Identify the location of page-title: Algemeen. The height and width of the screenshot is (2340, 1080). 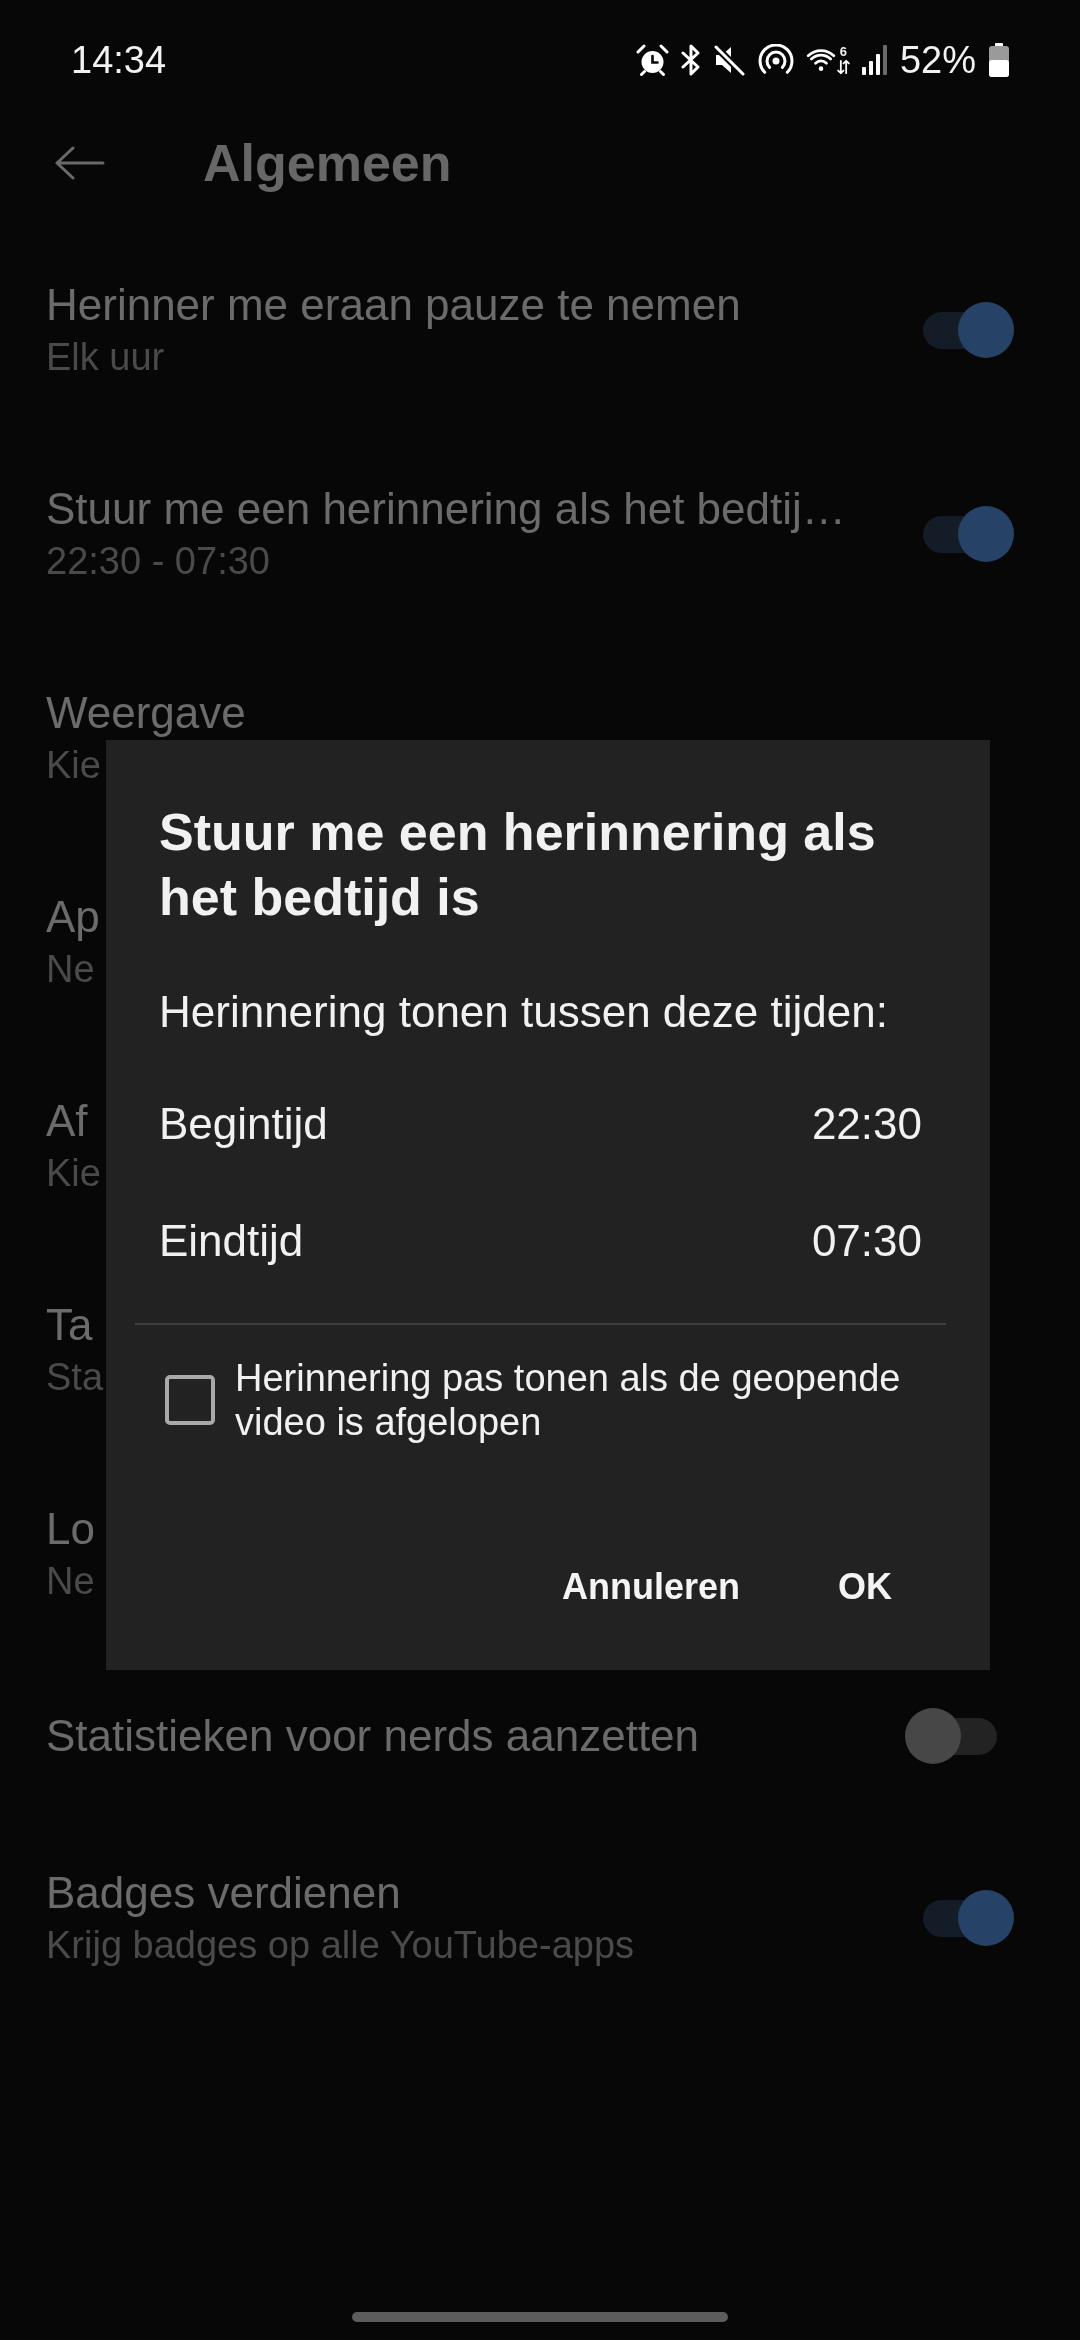
(327, 163).